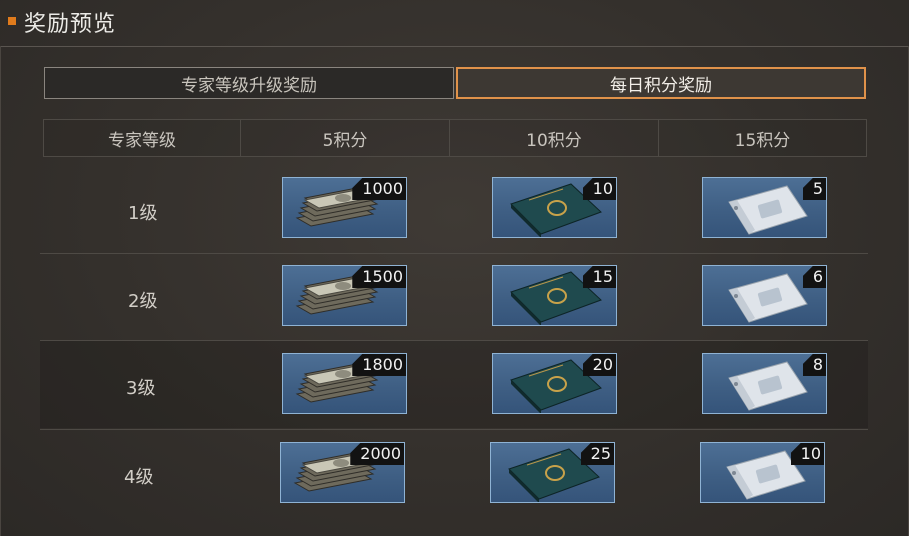 The height and width of the screenshot is (536, 909). Describe the element at coordinates (379, 189) in the screenshot. I see `quantity-badge: 1000` at that location.